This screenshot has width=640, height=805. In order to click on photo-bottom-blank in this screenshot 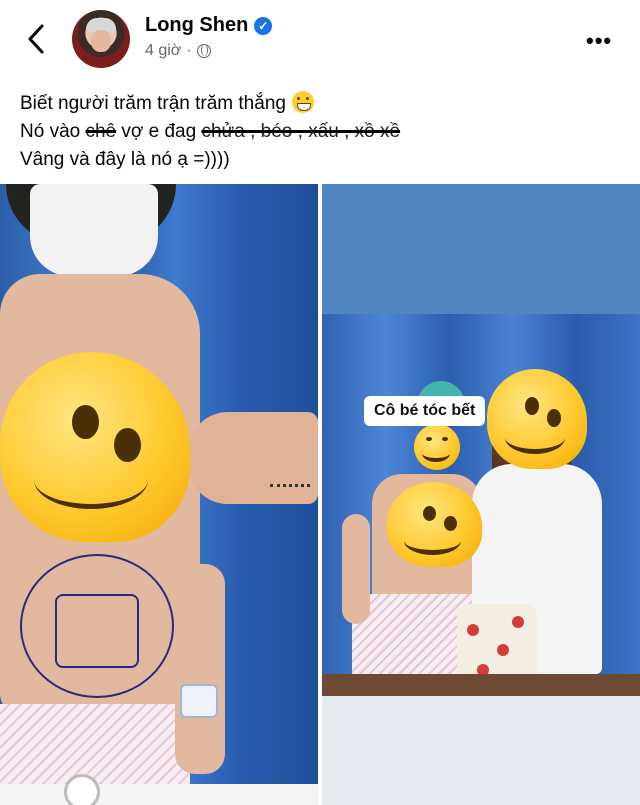, I will do `click(481, 750)`.